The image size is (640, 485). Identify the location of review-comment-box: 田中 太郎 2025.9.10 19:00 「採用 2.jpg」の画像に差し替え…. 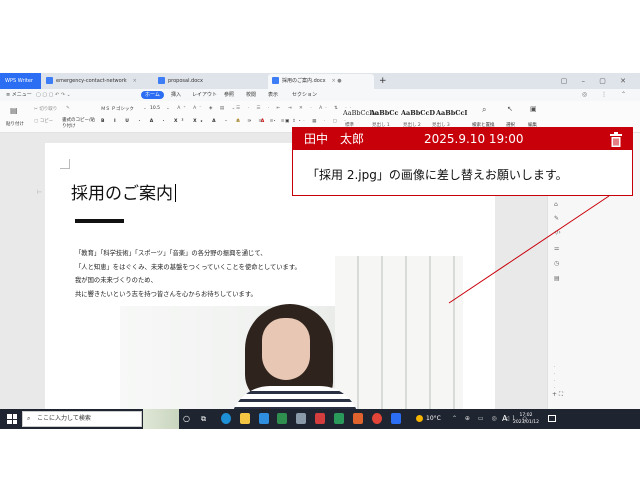
(462, 161).